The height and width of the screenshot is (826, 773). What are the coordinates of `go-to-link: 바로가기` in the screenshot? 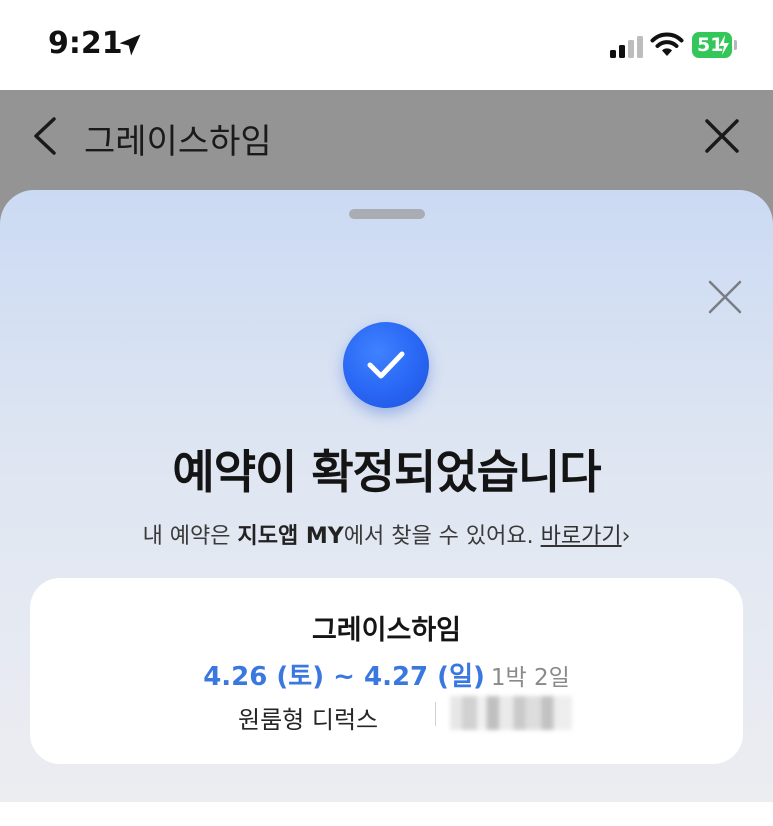 It's located at (581, 536).